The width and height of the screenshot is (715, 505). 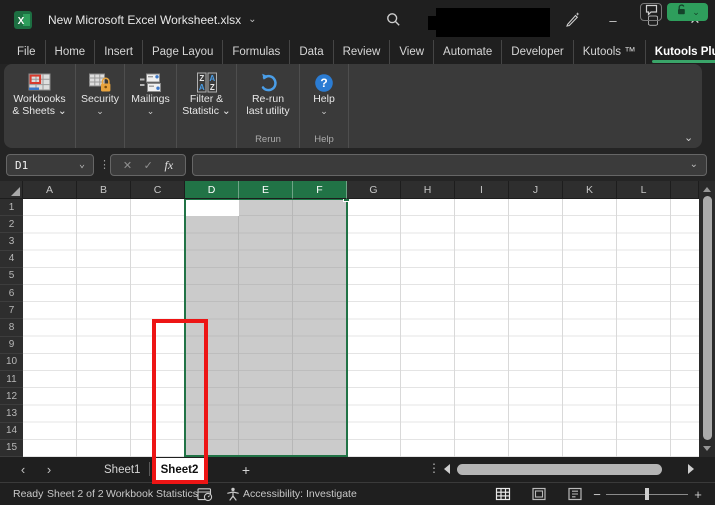 What do you see at coordinates (539, 494) in the screenshot?
I see `page-layout-view-button` at bounding box center [539, 494].